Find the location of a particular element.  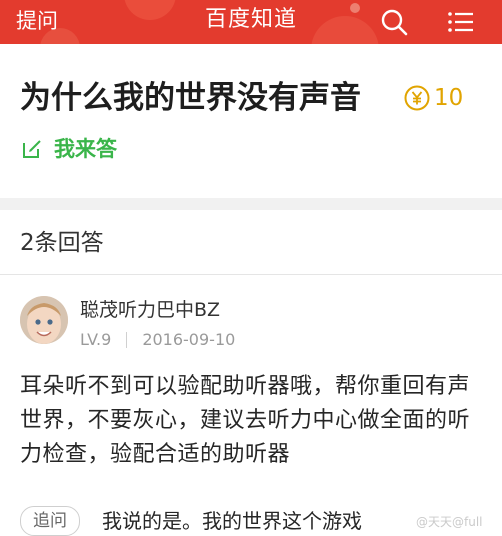

followup-tag: 追问 is located at coordinates (50, 521).